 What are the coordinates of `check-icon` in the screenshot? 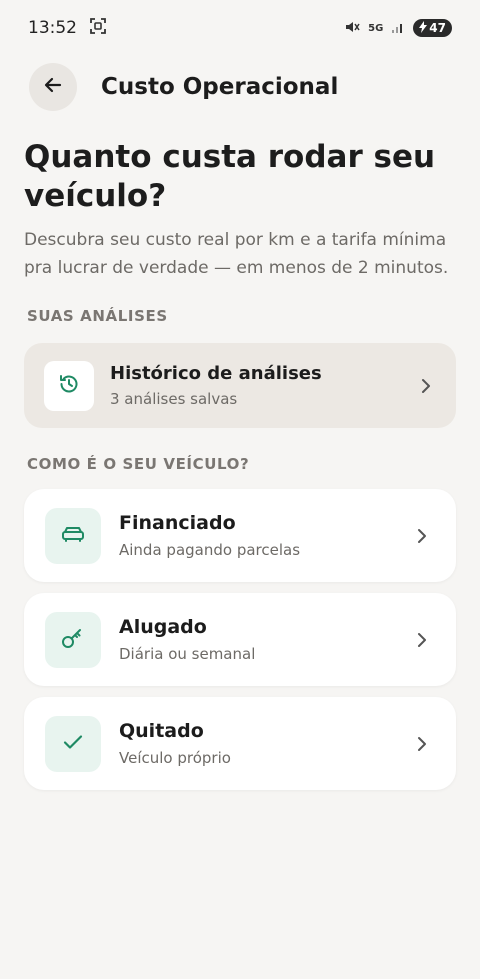 It's located at (73, 744).